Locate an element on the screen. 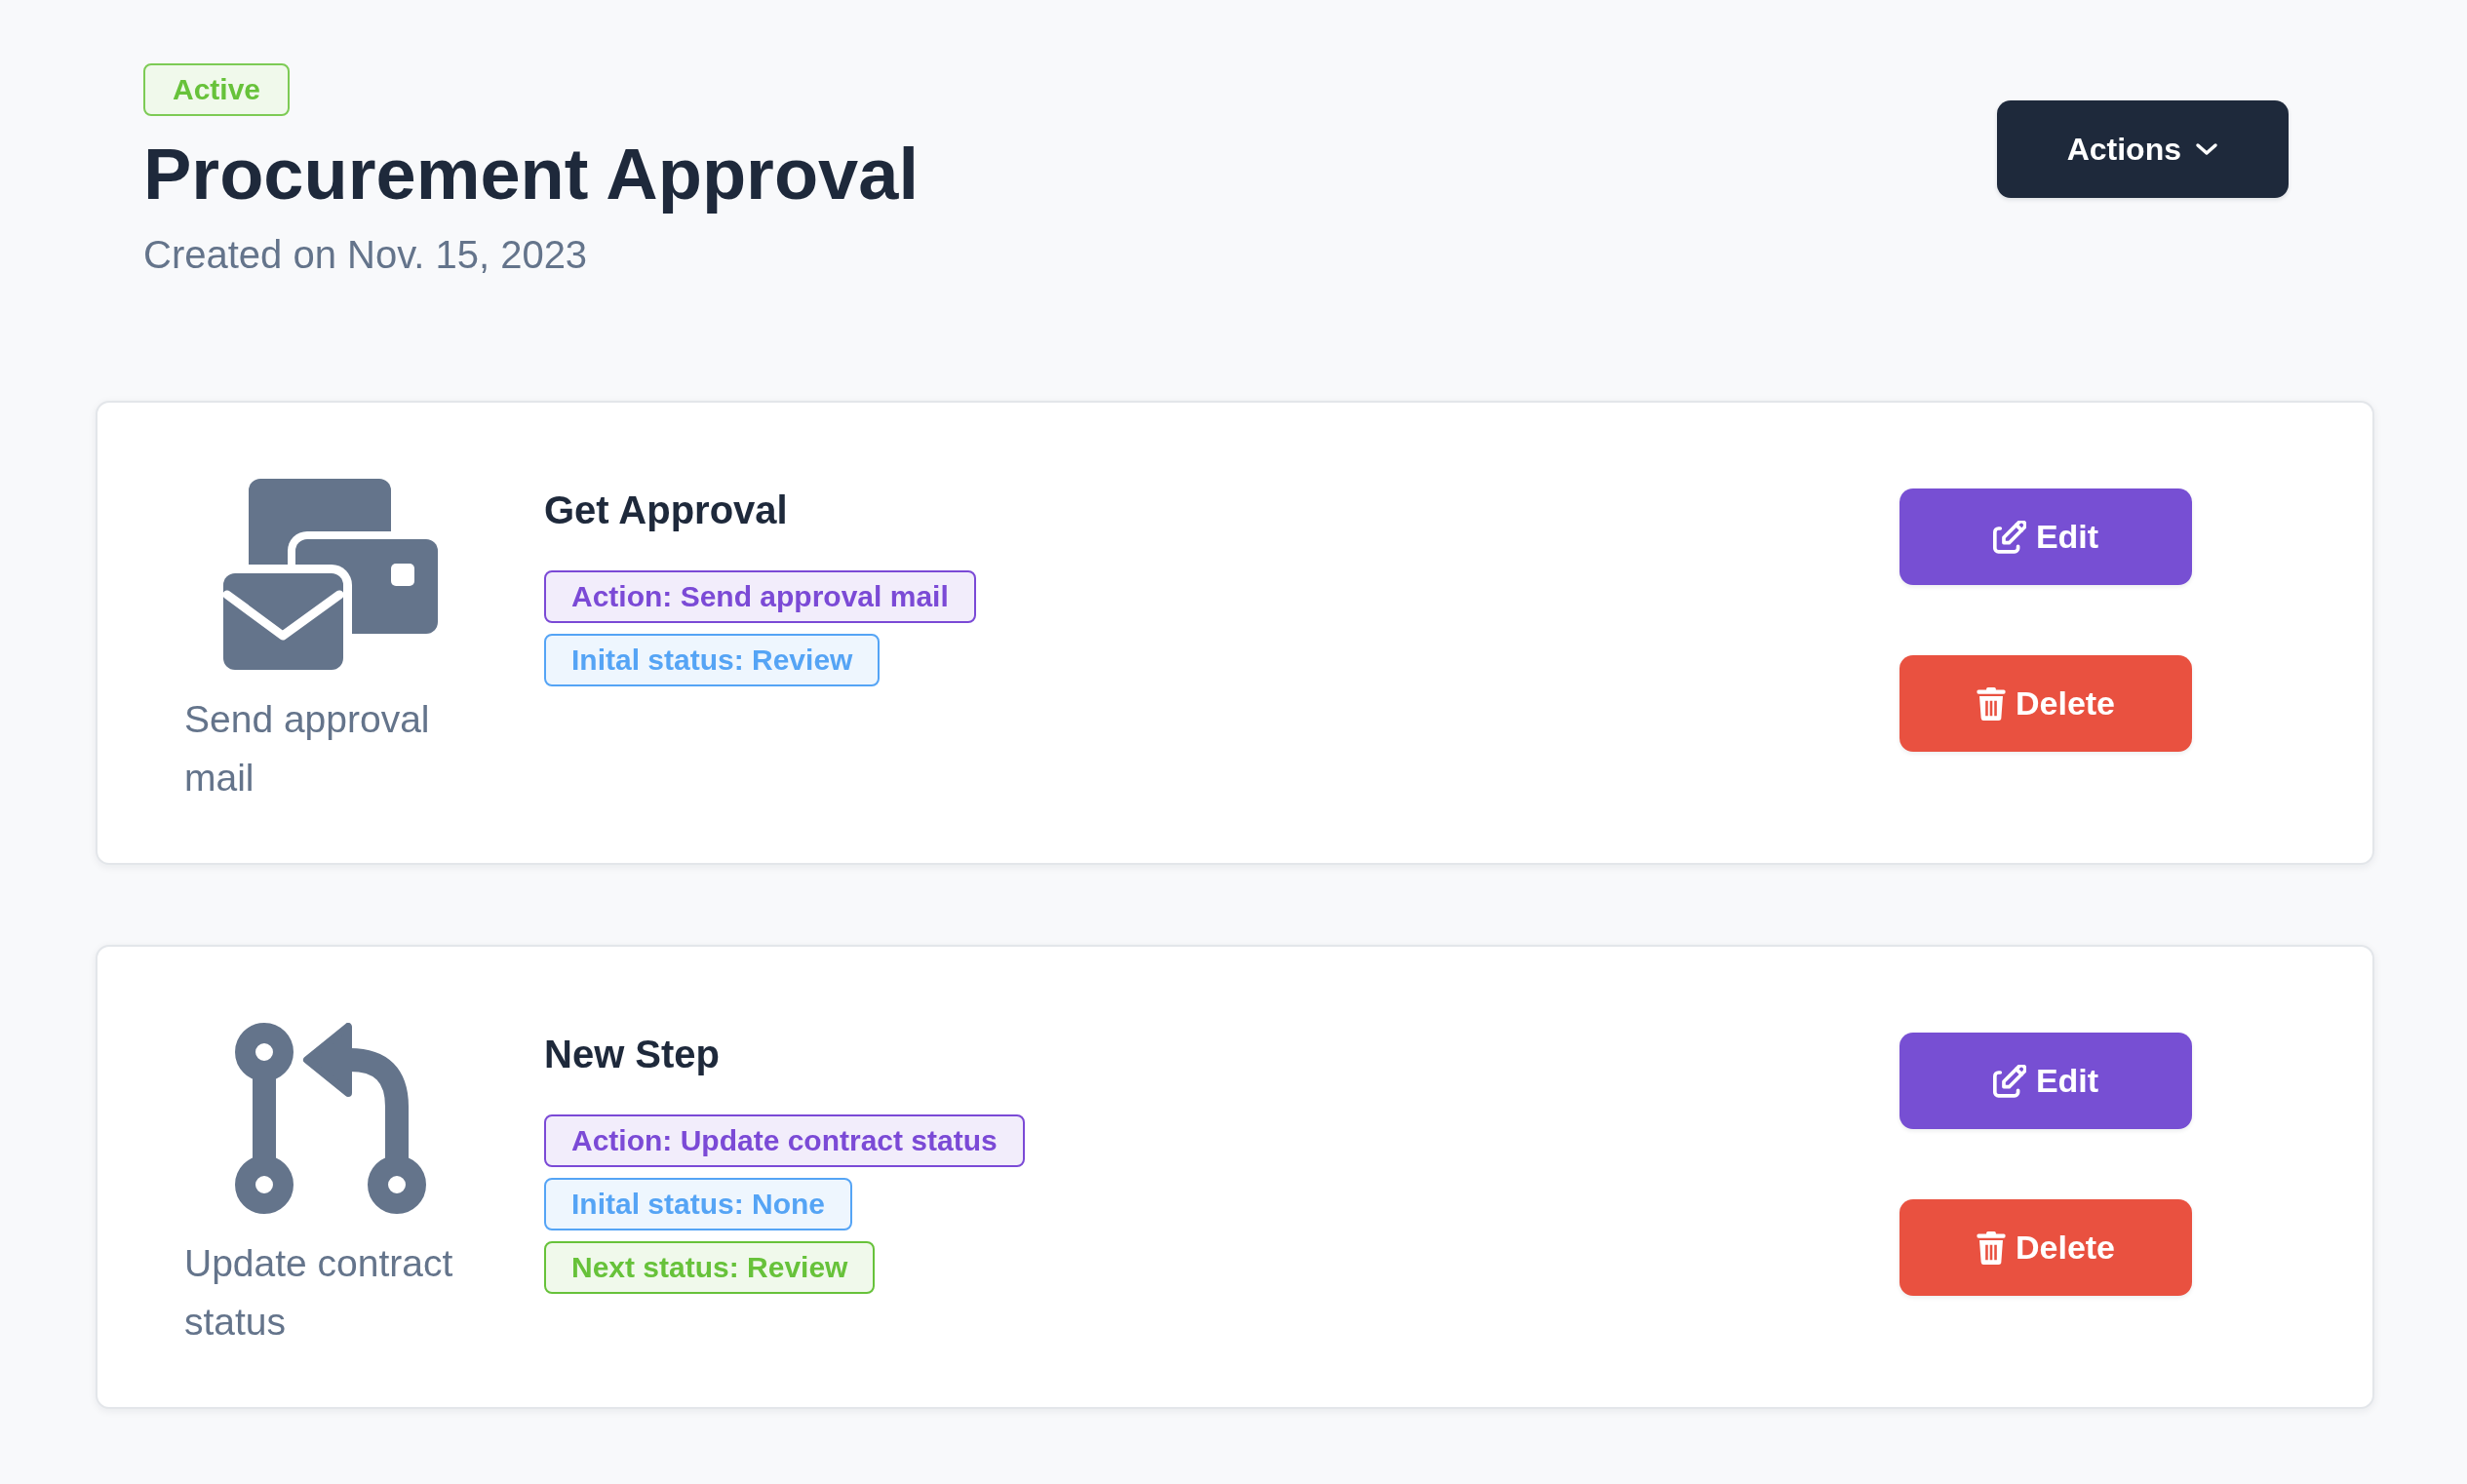 The width and height of the screenshot is (2467, 1484). step-action-label: Send approval mail is located at coordinates (307, 749).